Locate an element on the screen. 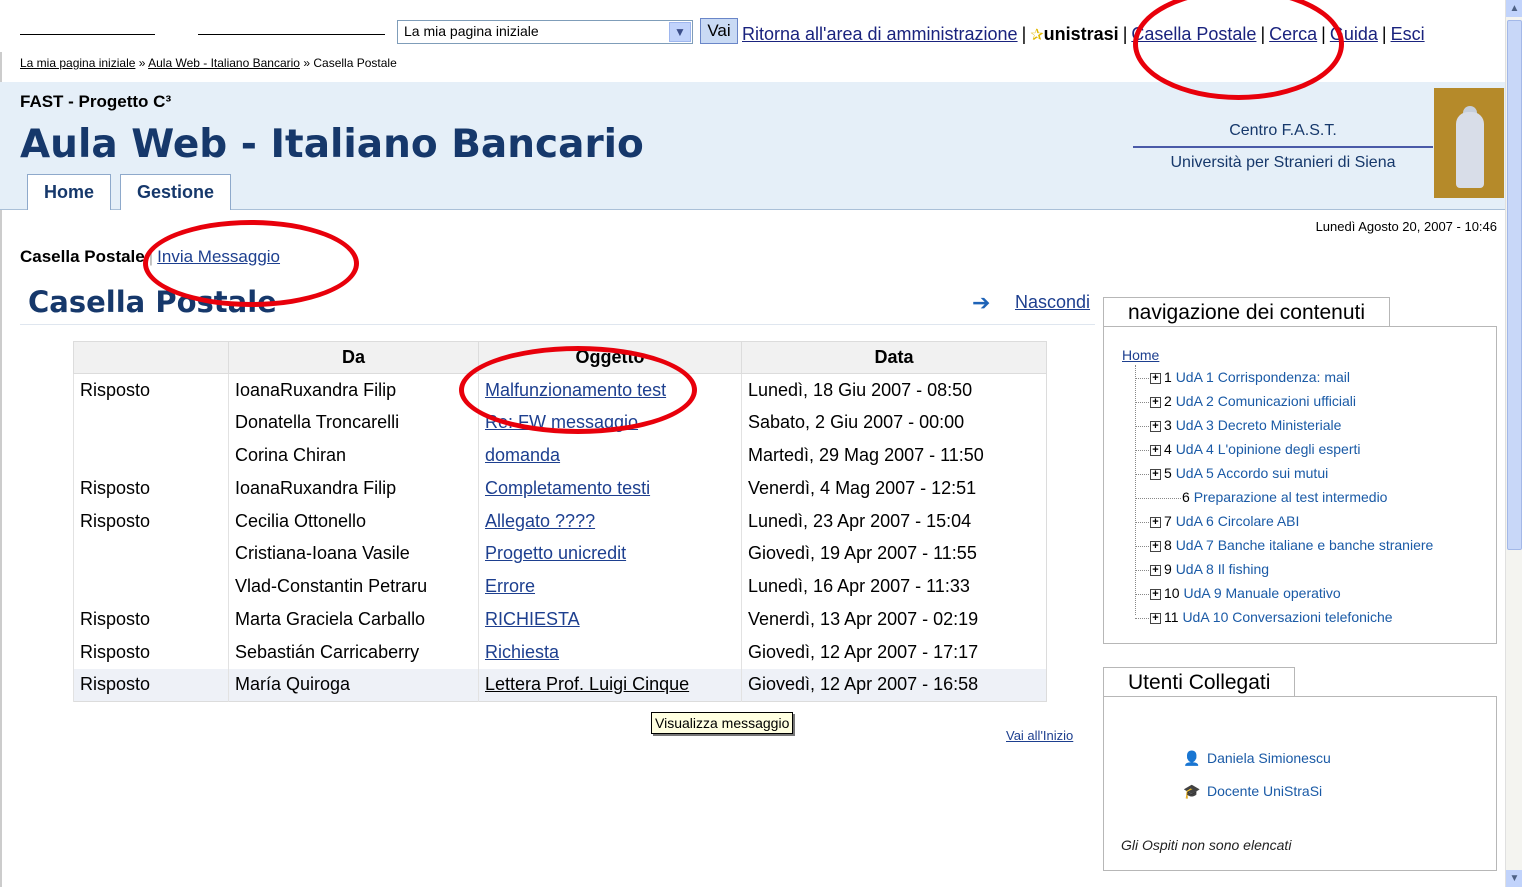  chevron-down-icon: ▼ is located at coordinates (680, 32).